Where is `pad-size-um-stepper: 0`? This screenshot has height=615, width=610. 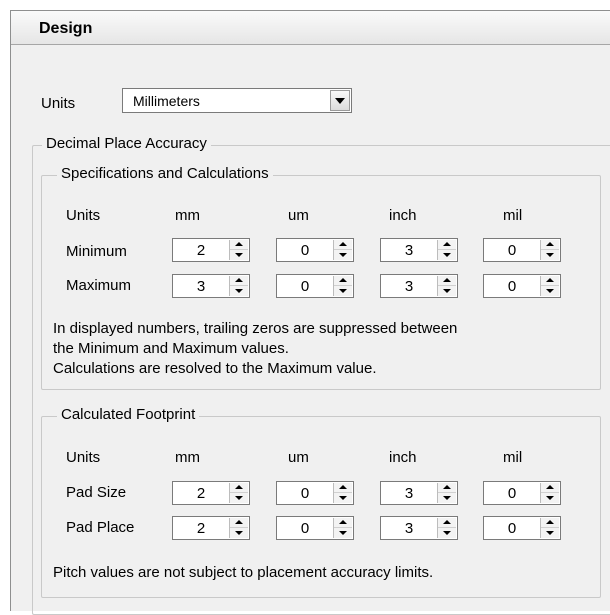 pad-size-um-stepper: 0 is located at coordinates (315, 493).